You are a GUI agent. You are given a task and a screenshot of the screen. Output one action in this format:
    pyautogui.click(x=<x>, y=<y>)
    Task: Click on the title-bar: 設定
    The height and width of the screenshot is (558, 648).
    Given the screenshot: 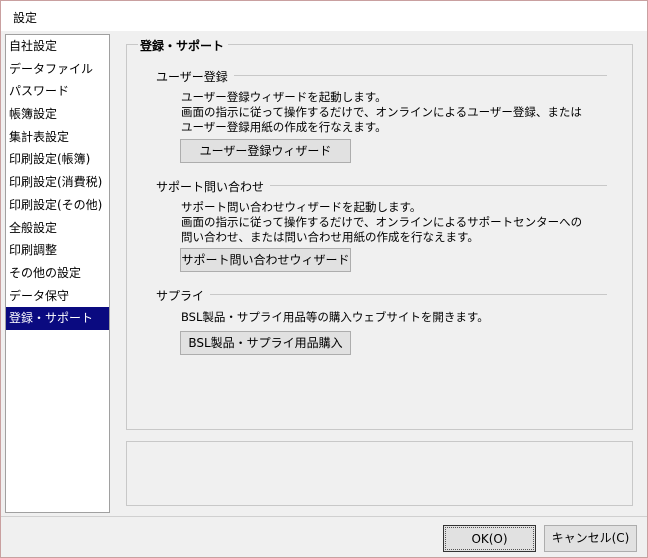 What is the action you would take?
    pyautogui.click(x=324, y=16)
    